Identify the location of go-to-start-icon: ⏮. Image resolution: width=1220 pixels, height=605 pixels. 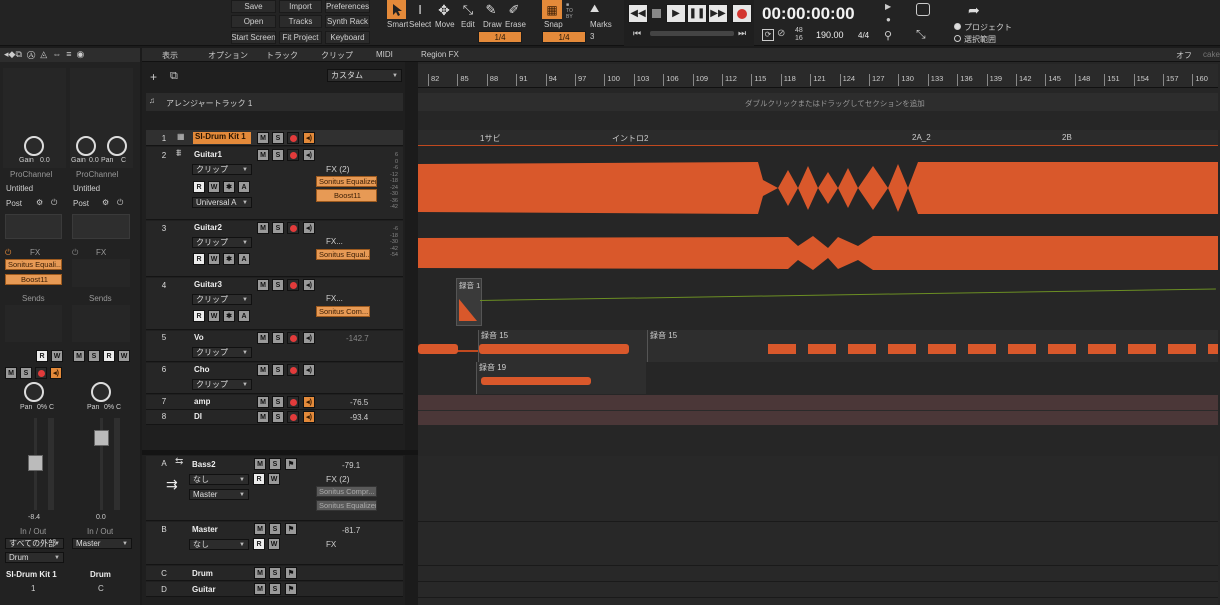
(637, 33).